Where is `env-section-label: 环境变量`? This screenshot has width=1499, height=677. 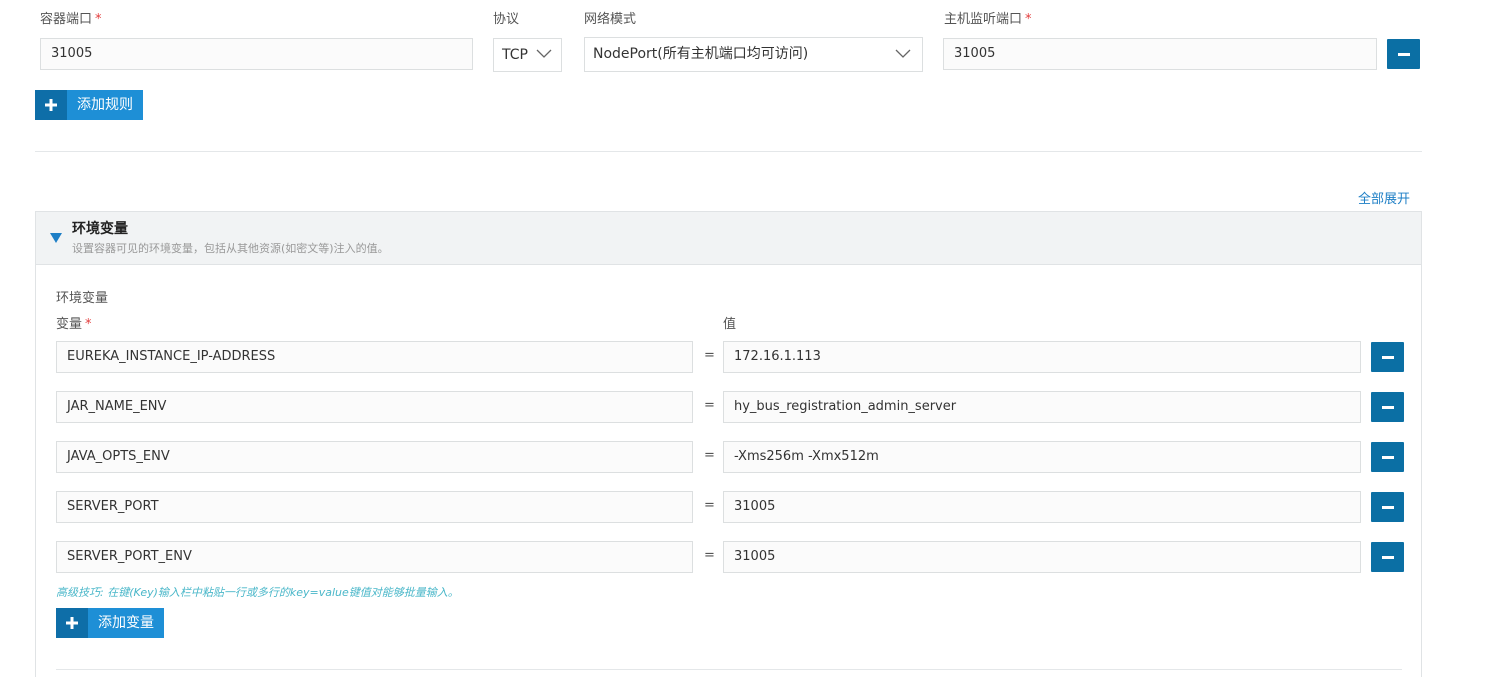 env-section-label: 环境变量 is located at coordinates (82, 298).